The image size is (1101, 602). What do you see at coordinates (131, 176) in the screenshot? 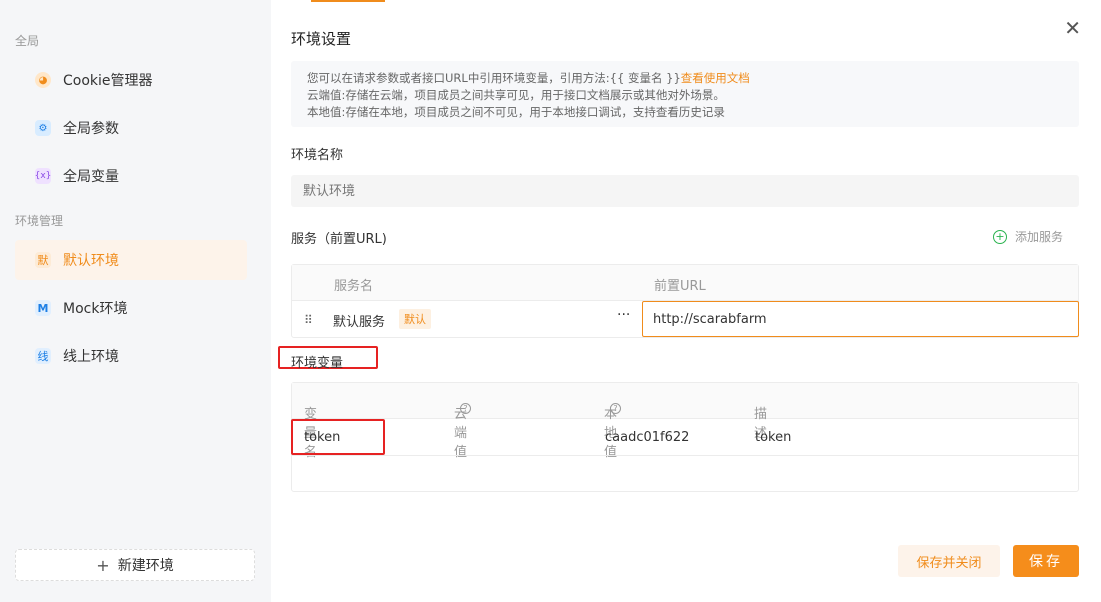
I see `sidebar-item-global-variables: {x} 全局变量` at bounding box center [131, 176].